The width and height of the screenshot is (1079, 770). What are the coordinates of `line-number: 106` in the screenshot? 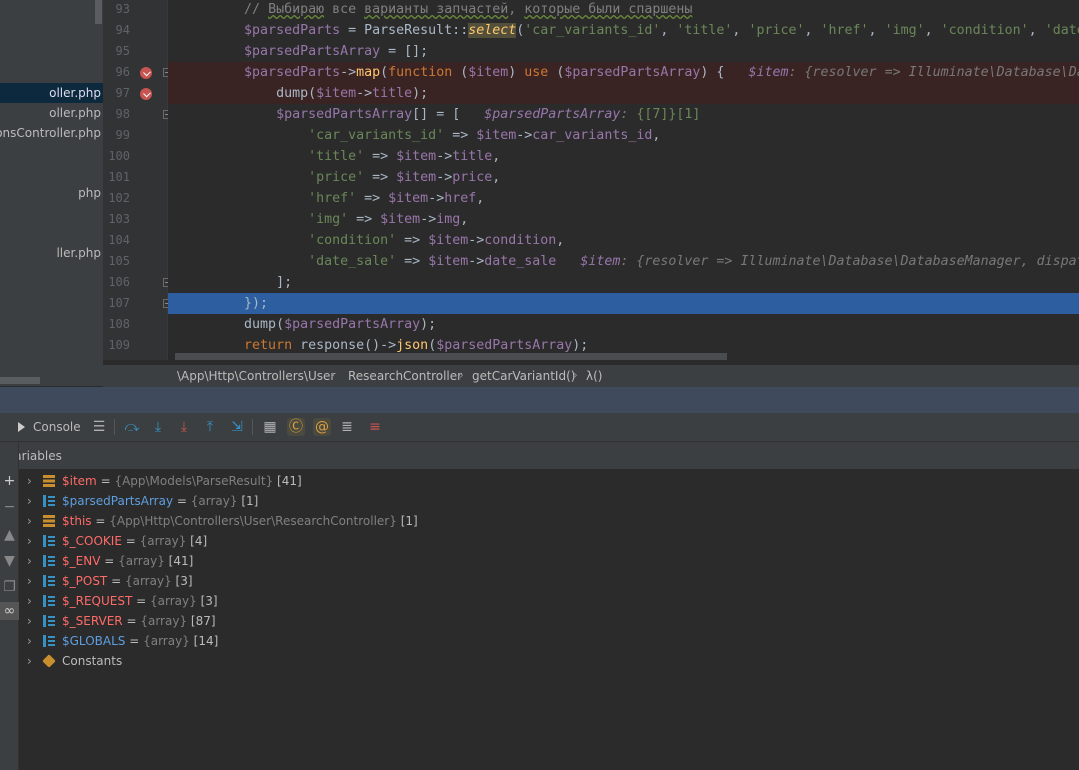 It's located at (115, 282).